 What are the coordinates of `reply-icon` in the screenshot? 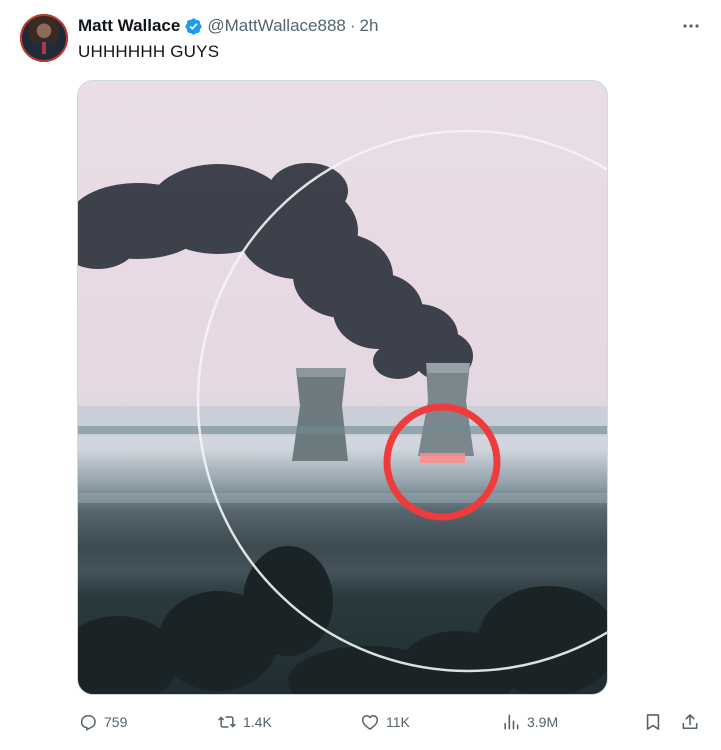 It's located at (88, 723).